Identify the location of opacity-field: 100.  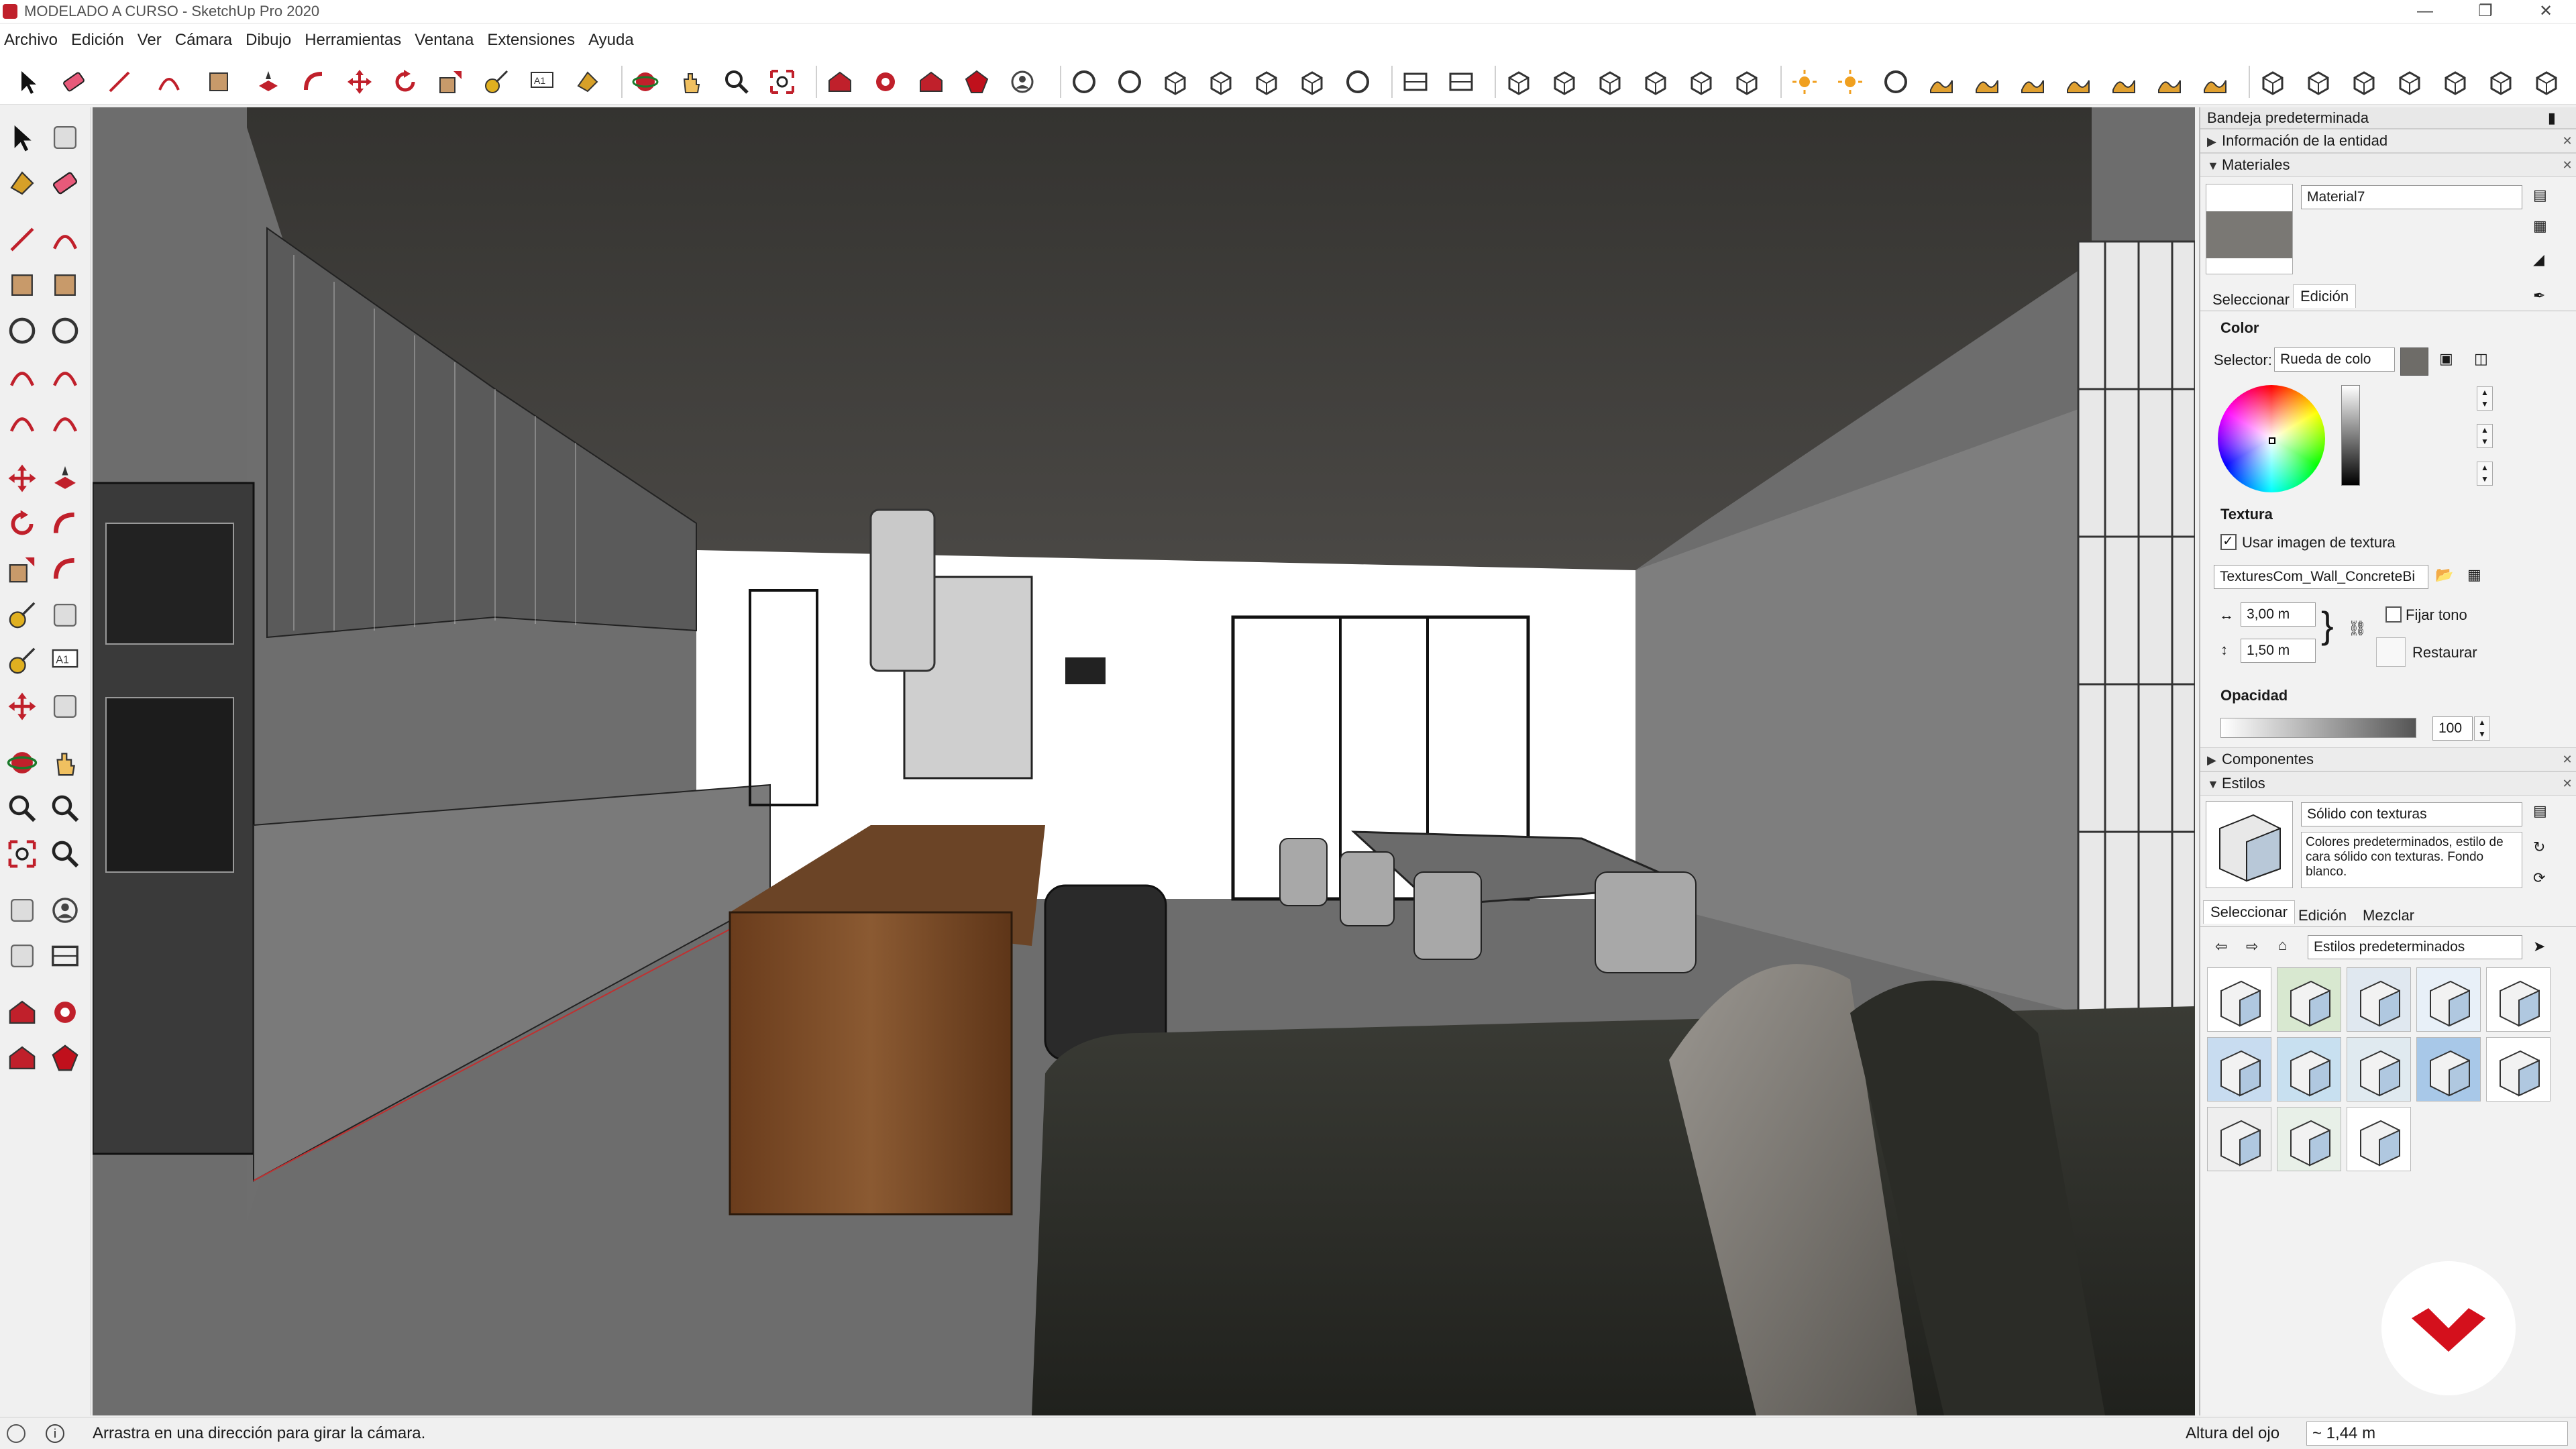
(2452, 728).